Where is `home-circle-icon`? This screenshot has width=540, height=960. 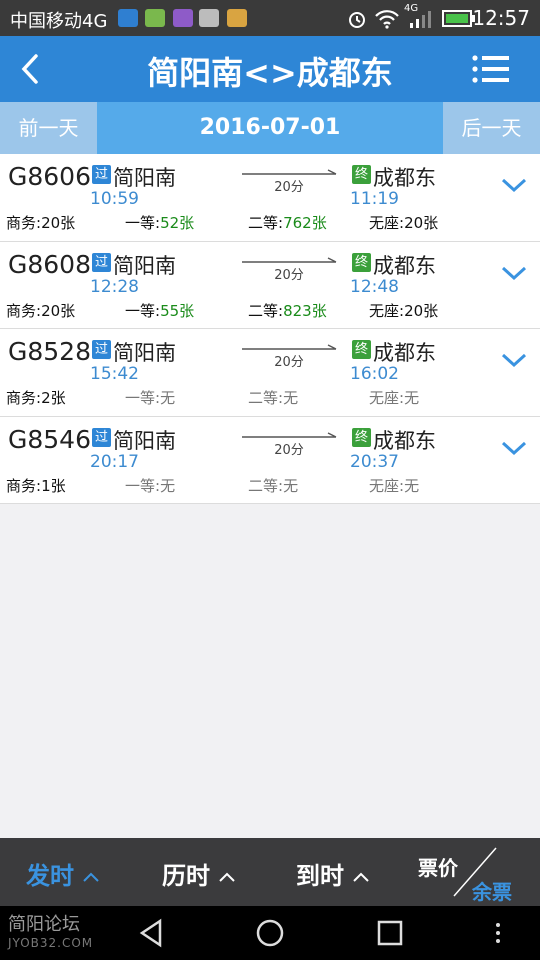
home-circle-icon is located at coordinates (270, 933).